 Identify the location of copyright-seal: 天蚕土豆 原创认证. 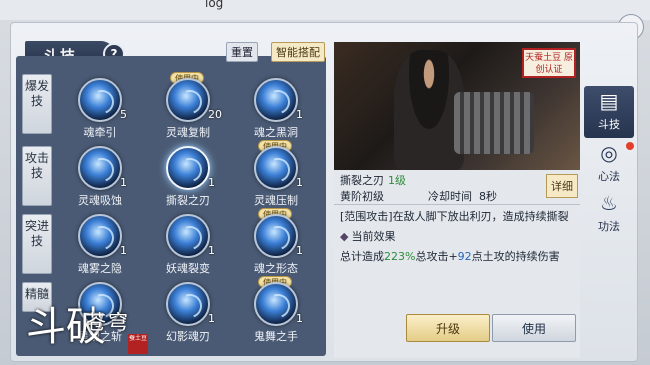
(549, 63).